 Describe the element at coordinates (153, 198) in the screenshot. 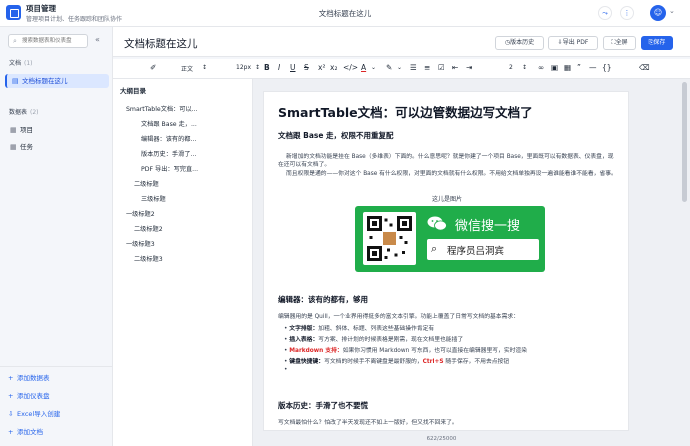

I see `outline-item: 三级标题` at that location.